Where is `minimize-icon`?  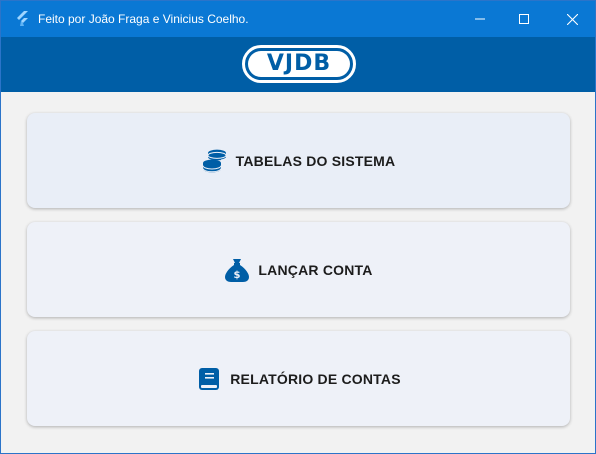 minimize-icon is located at coordinates (480, 19).